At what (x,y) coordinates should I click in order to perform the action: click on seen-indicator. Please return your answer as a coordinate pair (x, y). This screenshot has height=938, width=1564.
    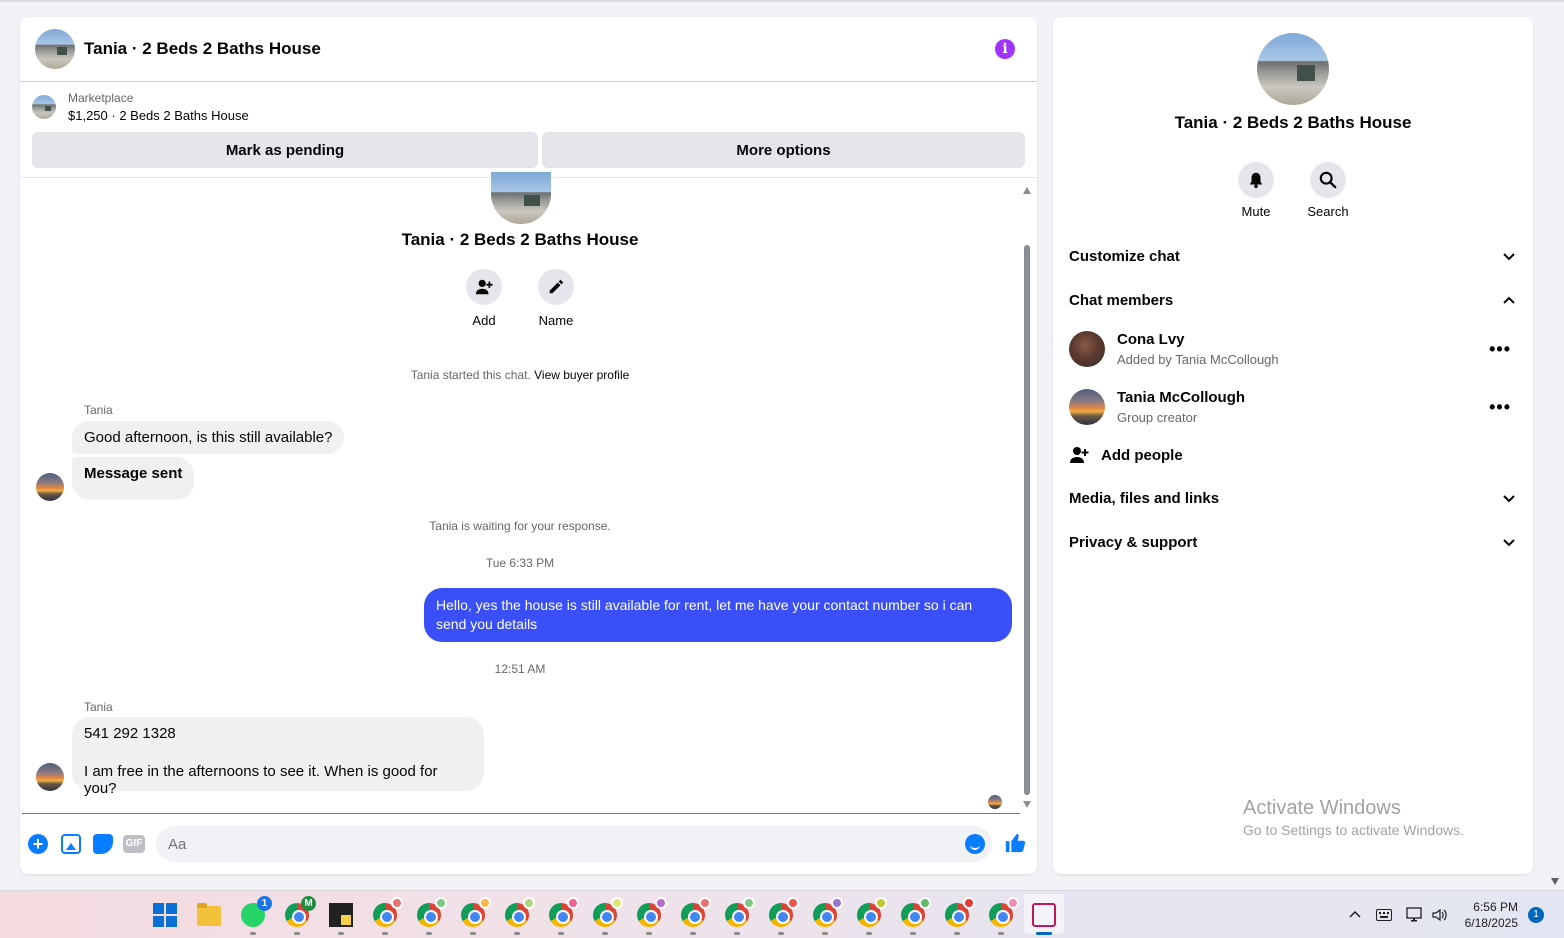
    Looking at the image, I should click on (995, 802).